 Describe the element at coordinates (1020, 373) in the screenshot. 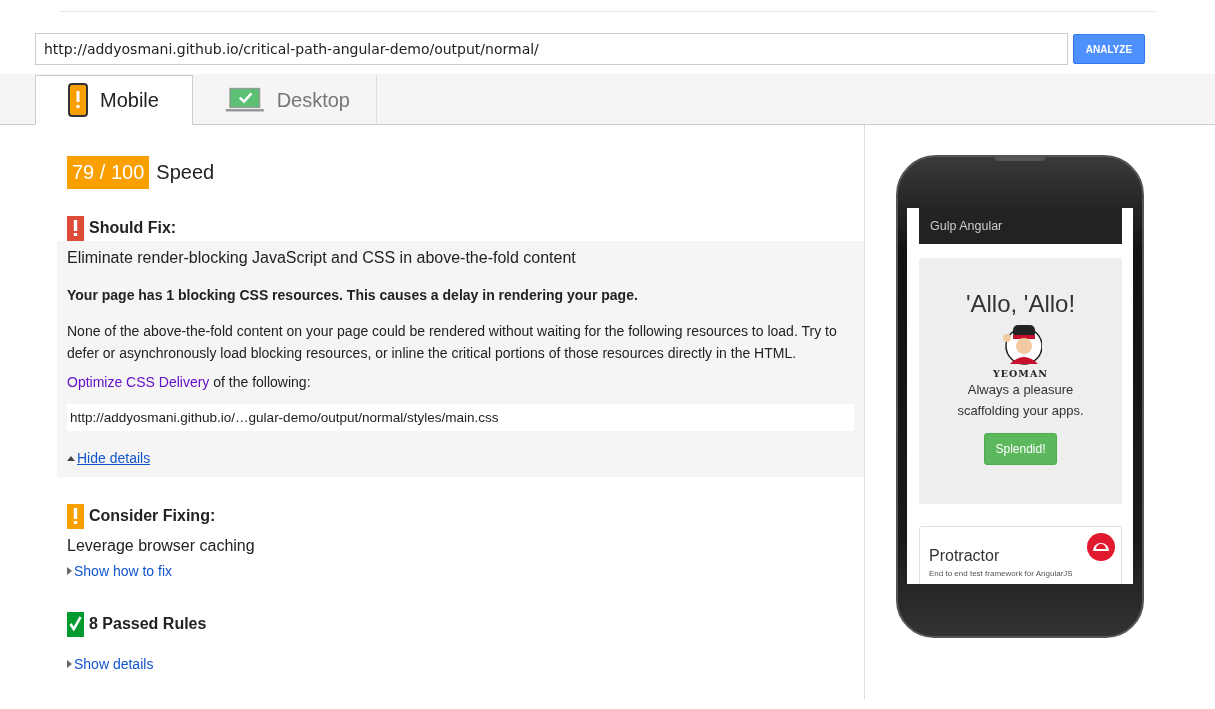

I see `logo-text: YEOMAN` at that location.